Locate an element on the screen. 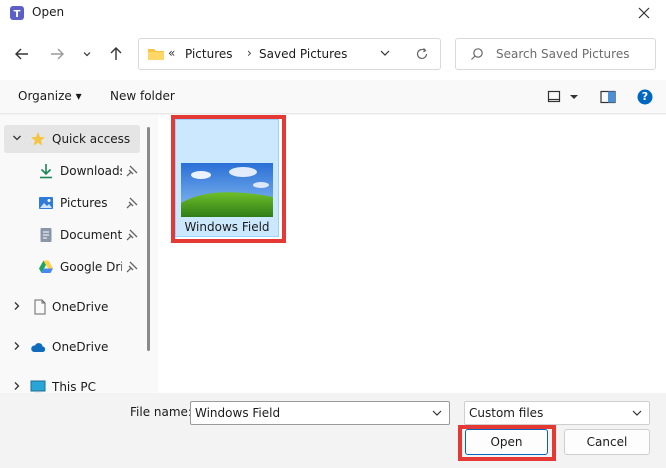 This screenshot has height=468, width=666. forward-arrow-icon is located at coordinates (57, 54).